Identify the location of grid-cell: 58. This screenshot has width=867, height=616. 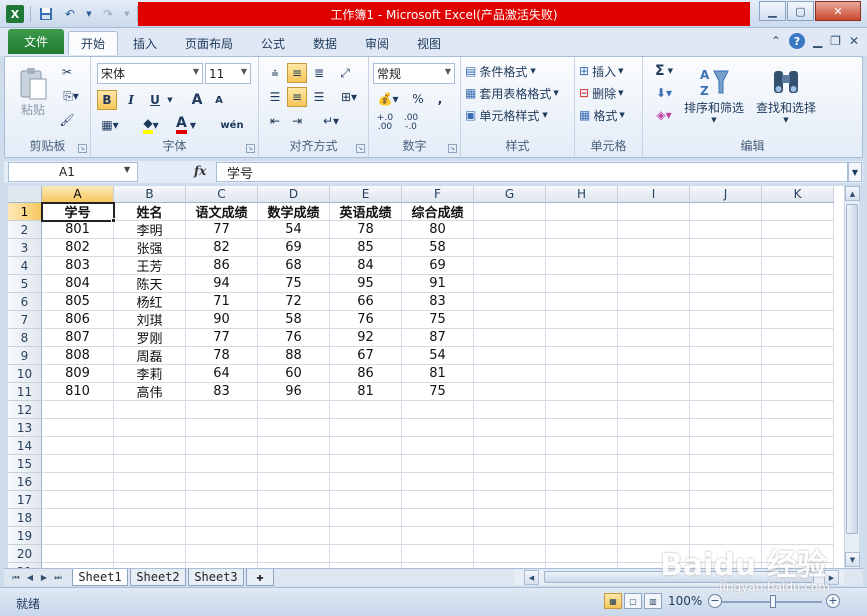
(438, 248).